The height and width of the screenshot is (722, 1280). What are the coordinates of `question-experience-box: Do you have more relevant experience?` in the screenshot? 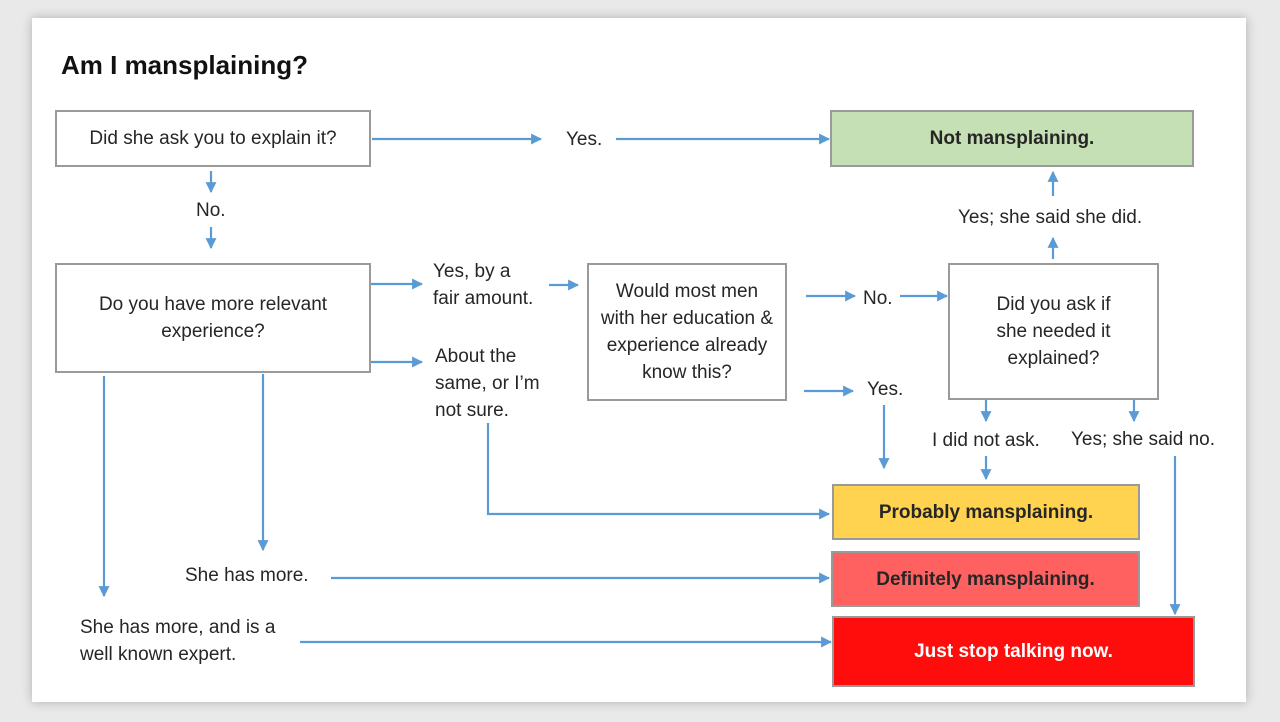 It's located at (213, 318).